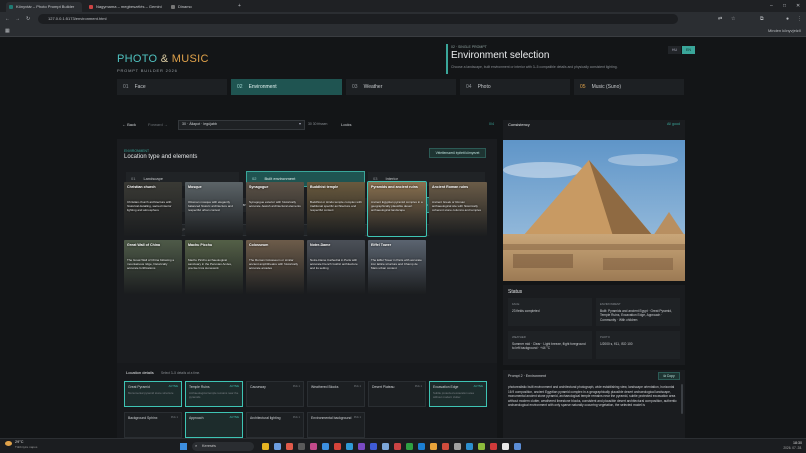 The width and height of the screenshot is (806, 453). I want to click on lang-en-button: EN, so click(688, 50).